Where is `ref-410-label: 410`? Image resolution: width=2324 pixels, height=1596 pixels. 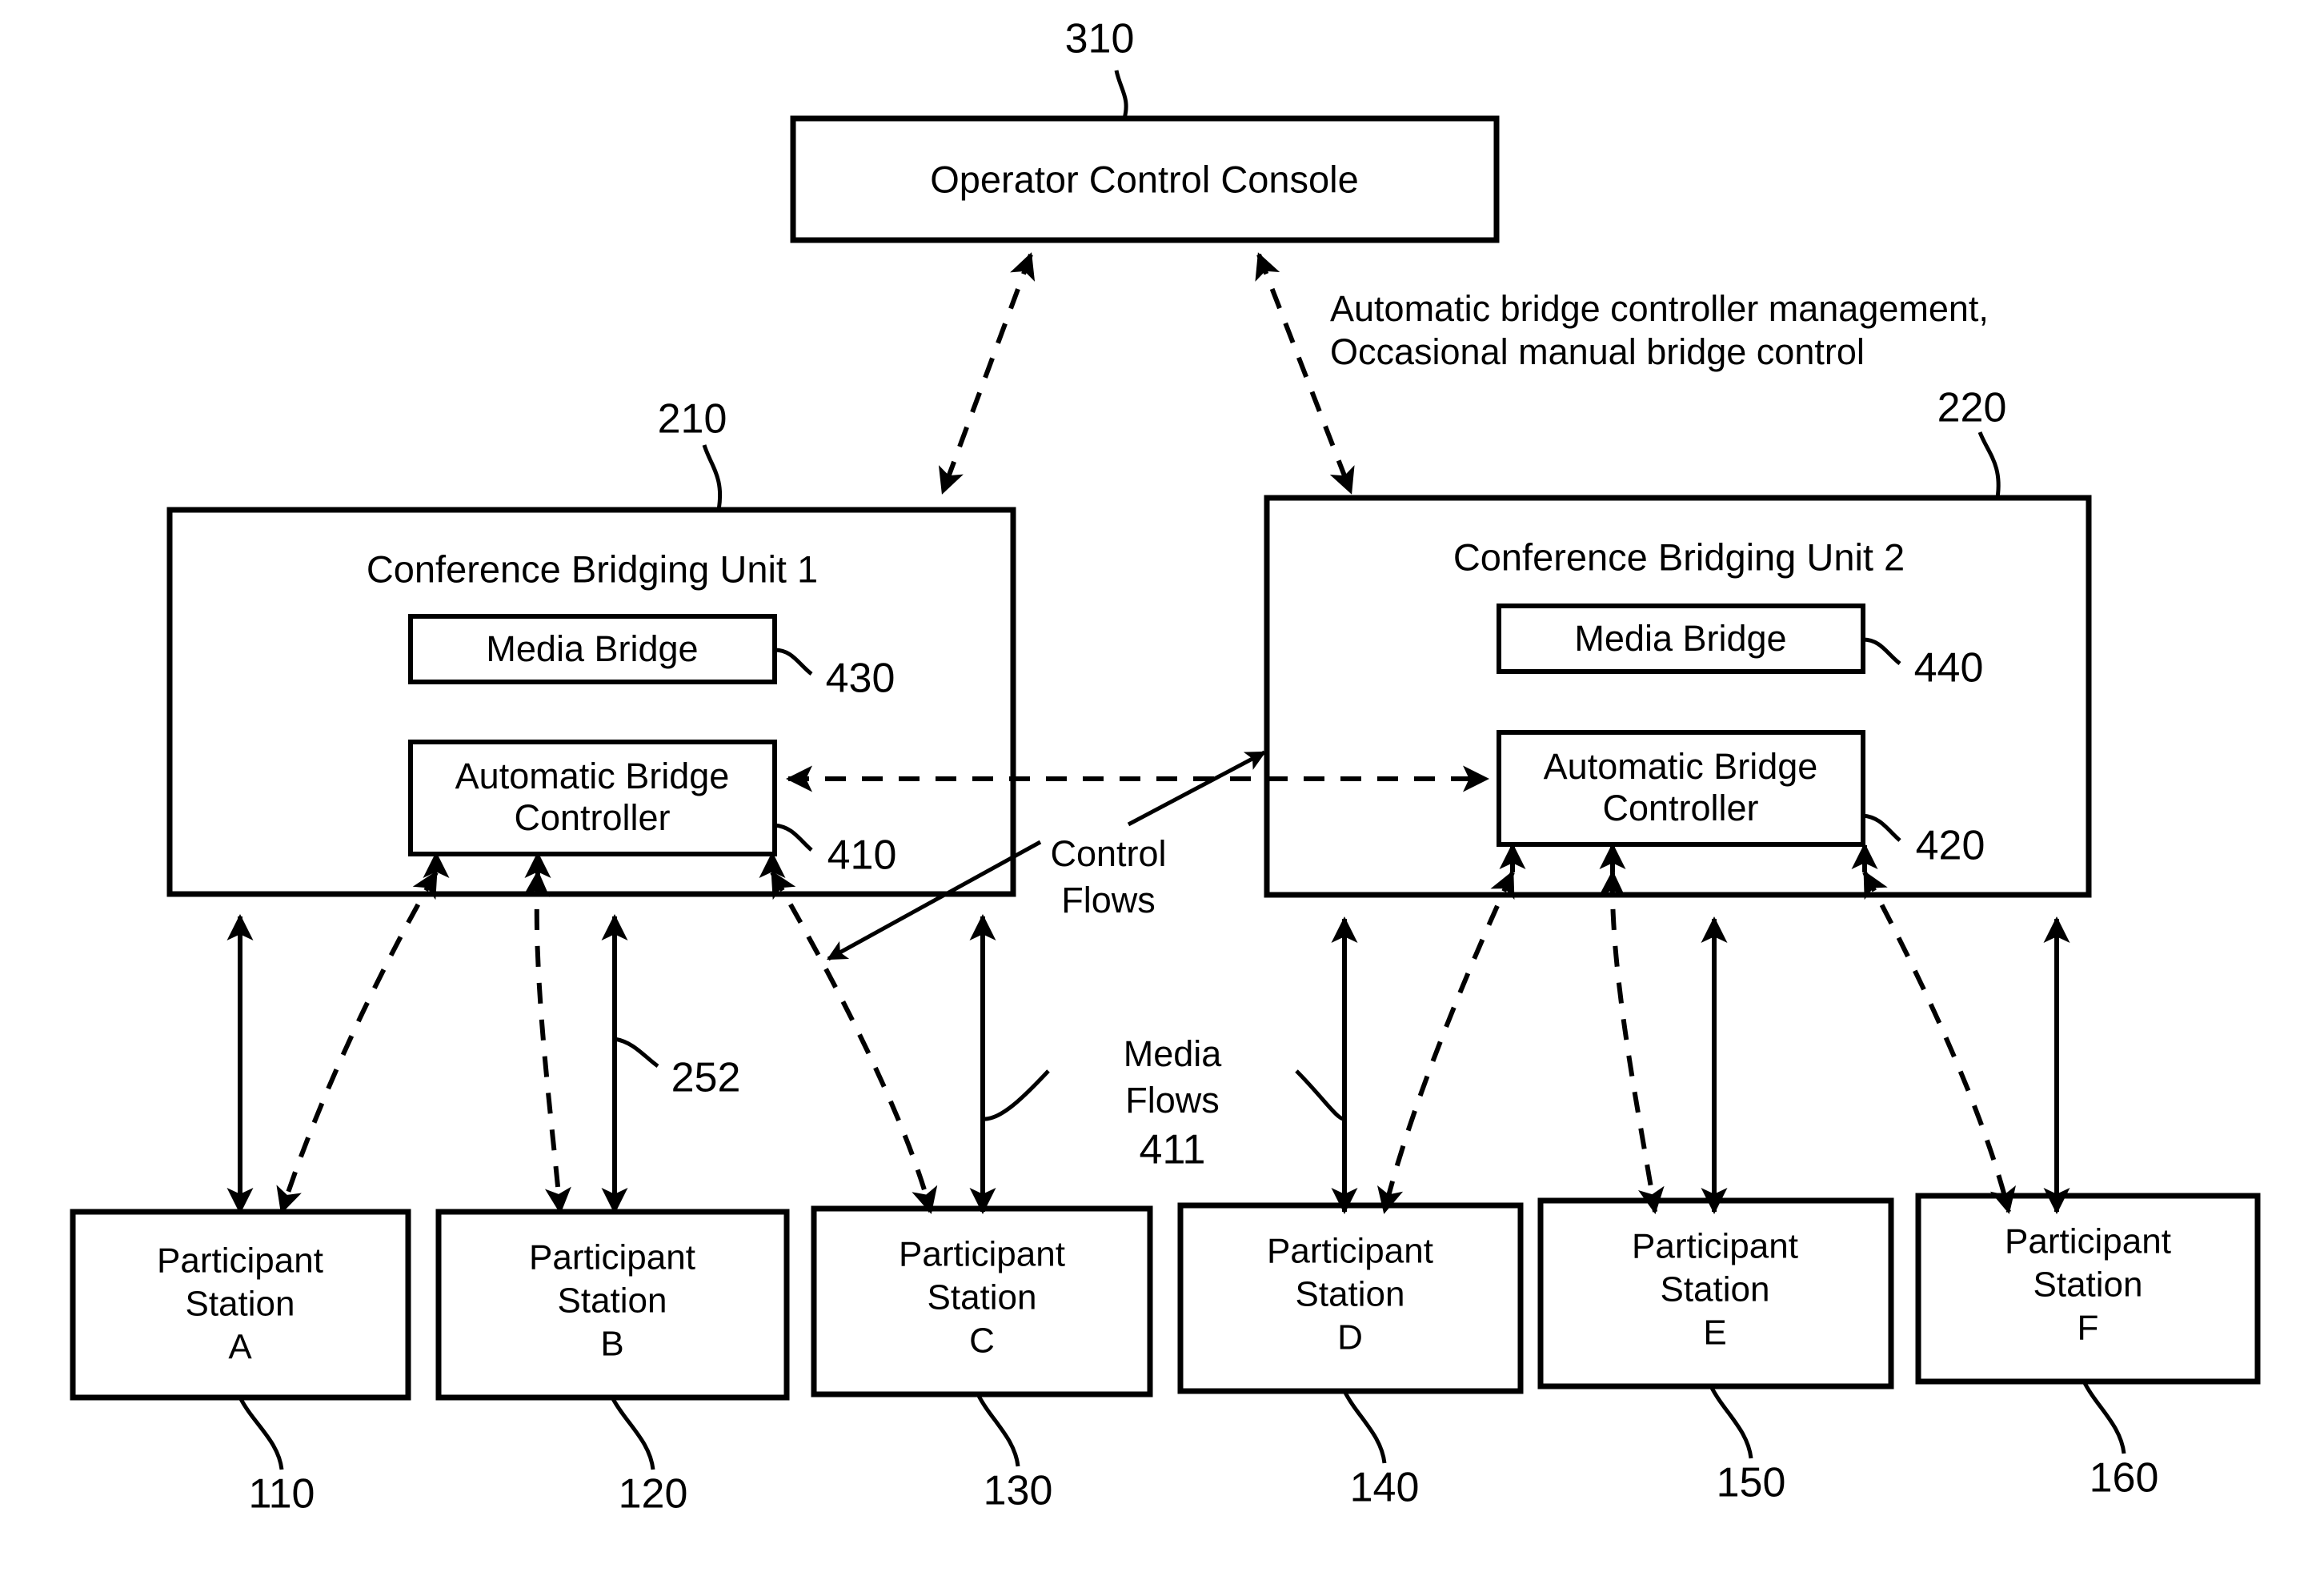
ref-410-label: 410 is located at coordinates (862, 855).